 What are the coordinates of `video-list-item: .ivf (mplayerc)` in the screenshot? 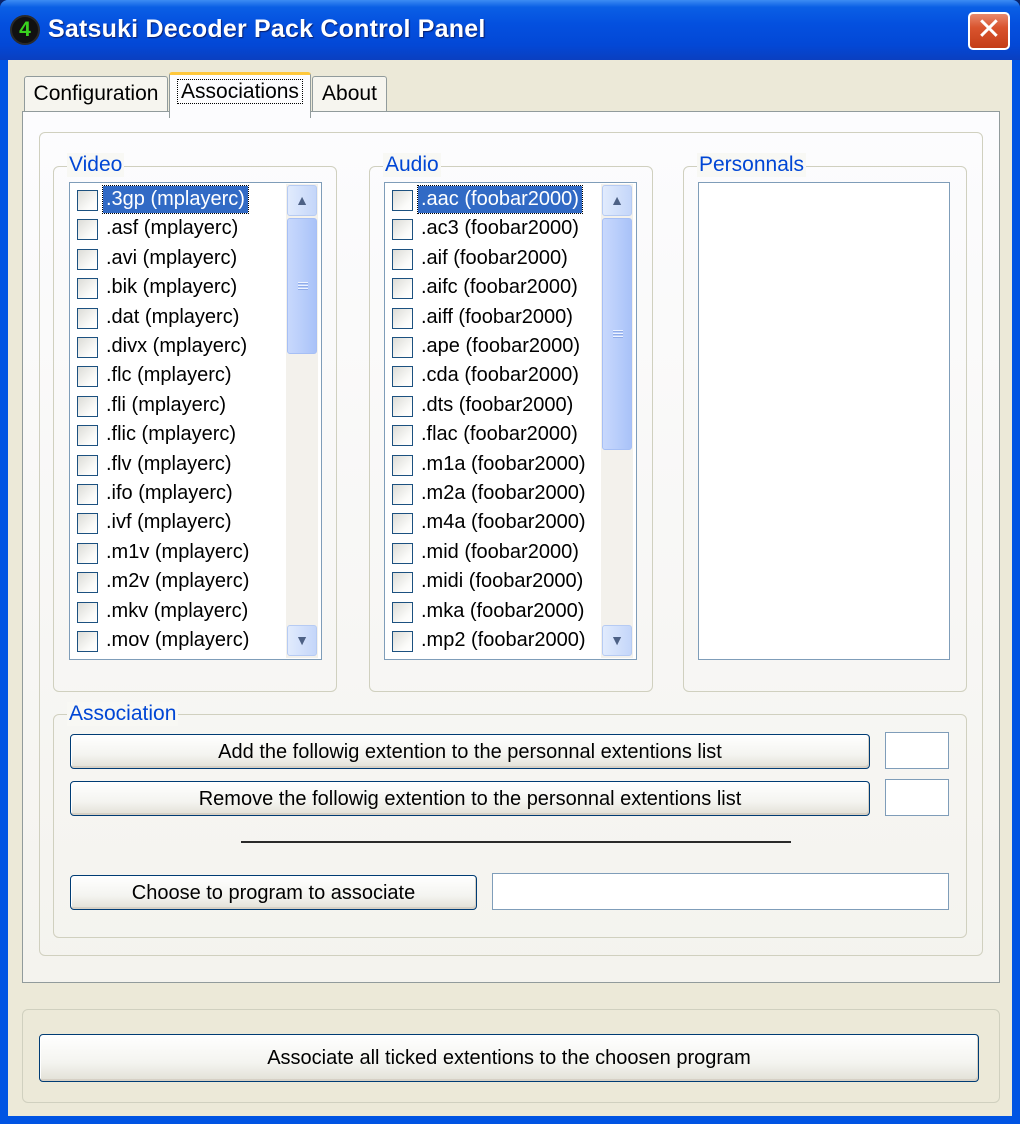 It's located at (178, 523).